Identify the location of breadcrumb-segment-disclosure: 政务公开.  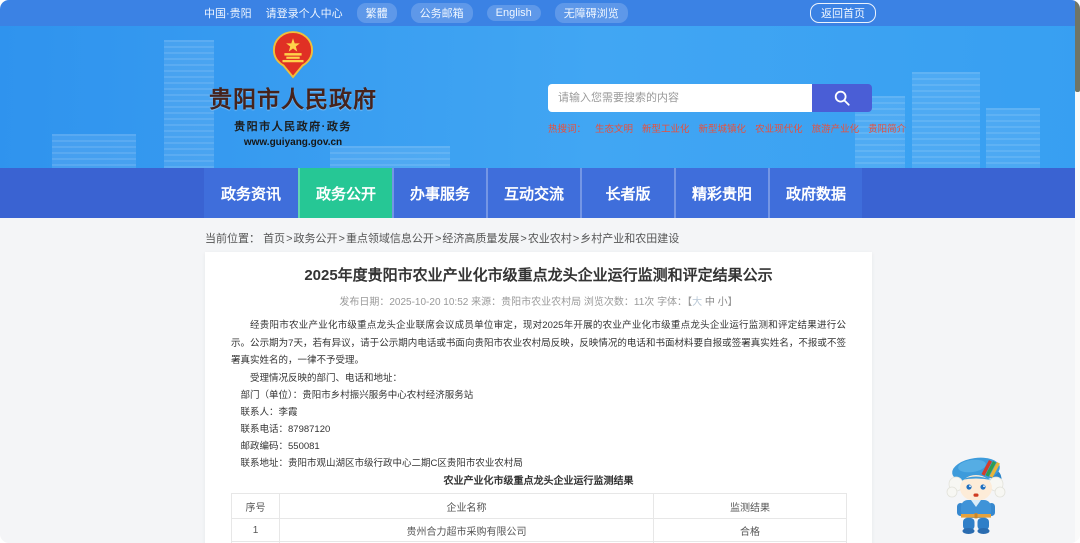
(316, 239).